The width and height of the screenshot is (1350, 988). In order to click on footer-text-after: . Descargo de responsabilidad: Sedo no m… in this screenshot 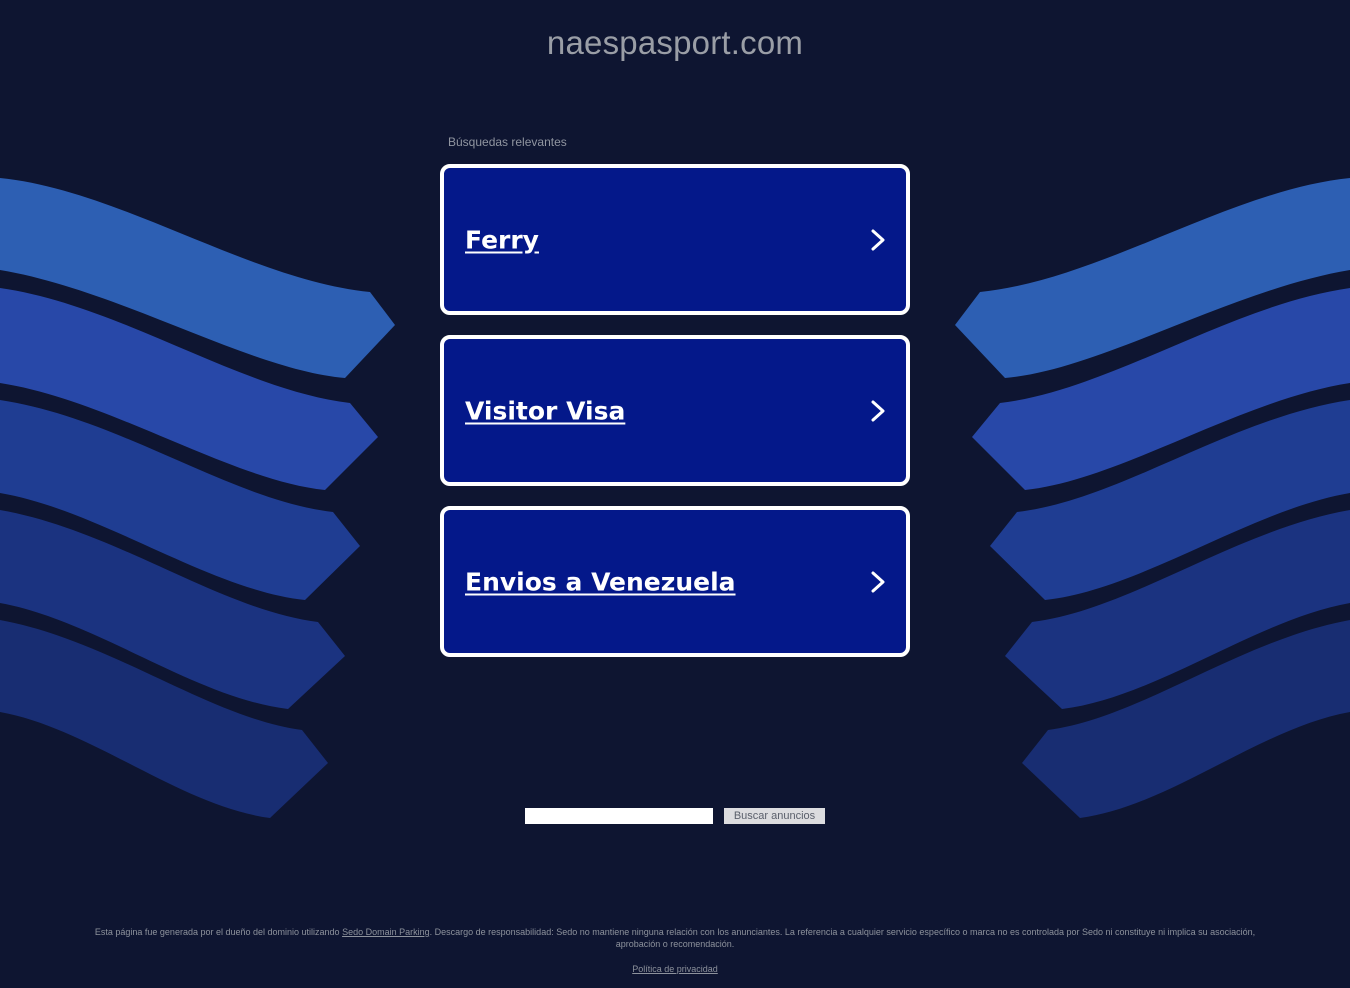, I will do `click(842, 938)`.